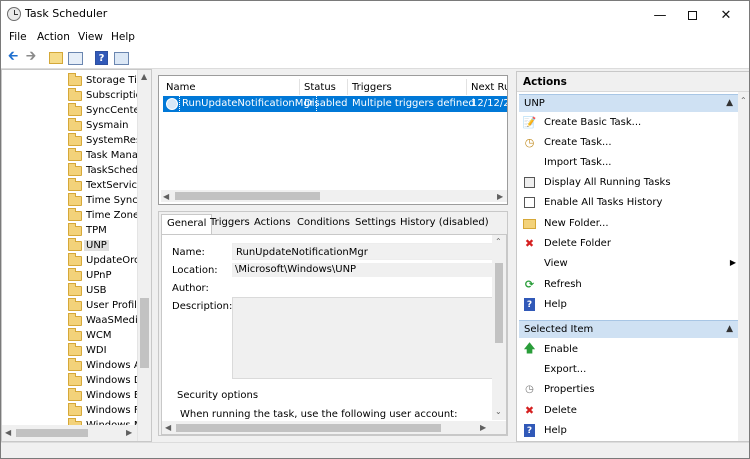  Describe the element at coordinates (181, 87) in the screenshot. I see `column-header-name: Name` at that location.